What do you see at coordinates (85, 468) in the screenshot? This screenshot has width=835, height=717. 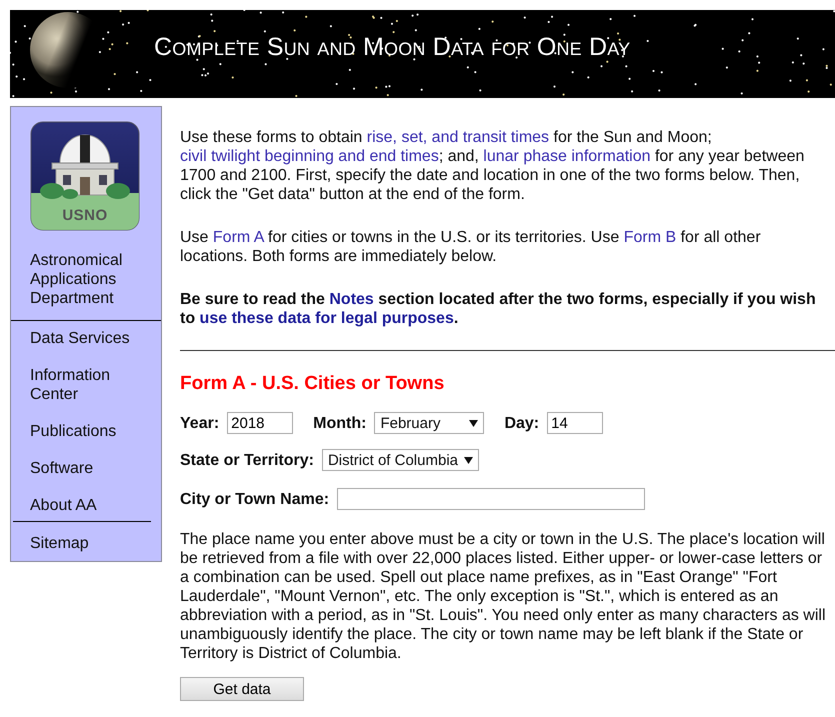 I see `sidebar-link: Software` at bounding box center [85, 468].